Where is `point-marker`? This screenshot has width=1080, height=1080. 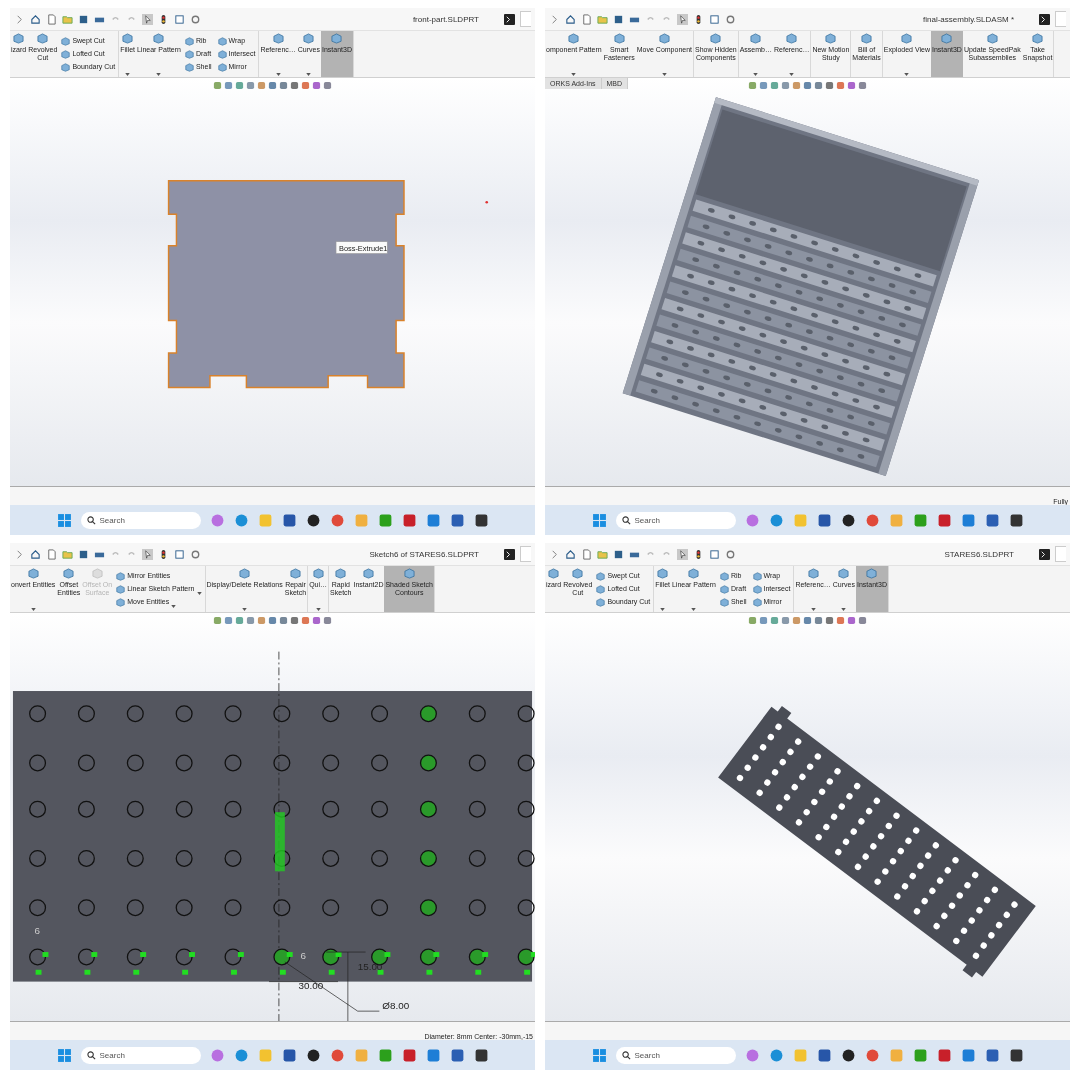 point-marker is located at coordinates (486, 202).